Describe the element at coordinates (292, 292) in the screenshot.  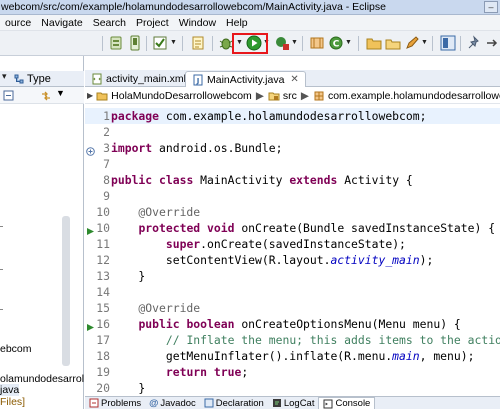
I see `code-line: 14` at that location.